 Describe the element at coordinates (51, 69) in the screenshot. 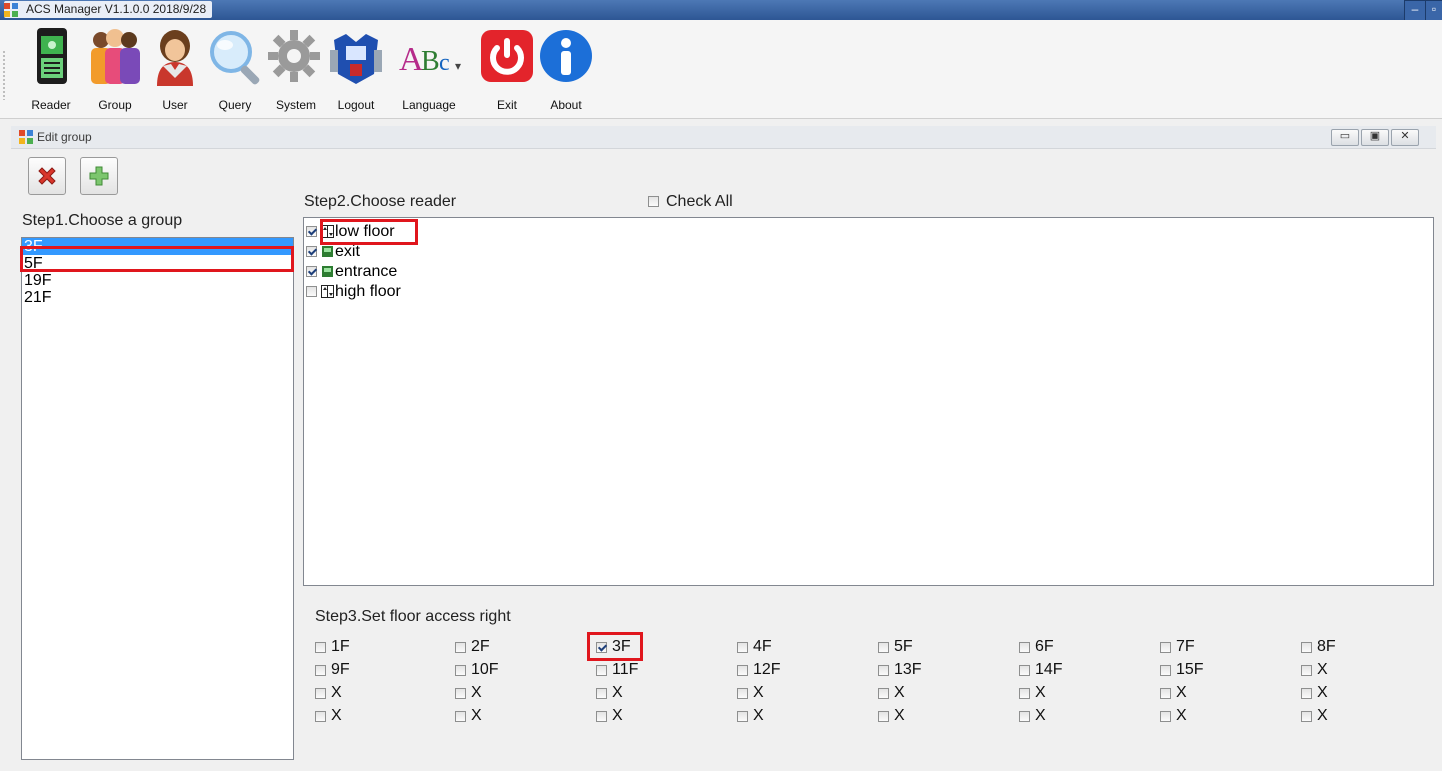

I see `toolbar-reader-button: Reader` at that location.